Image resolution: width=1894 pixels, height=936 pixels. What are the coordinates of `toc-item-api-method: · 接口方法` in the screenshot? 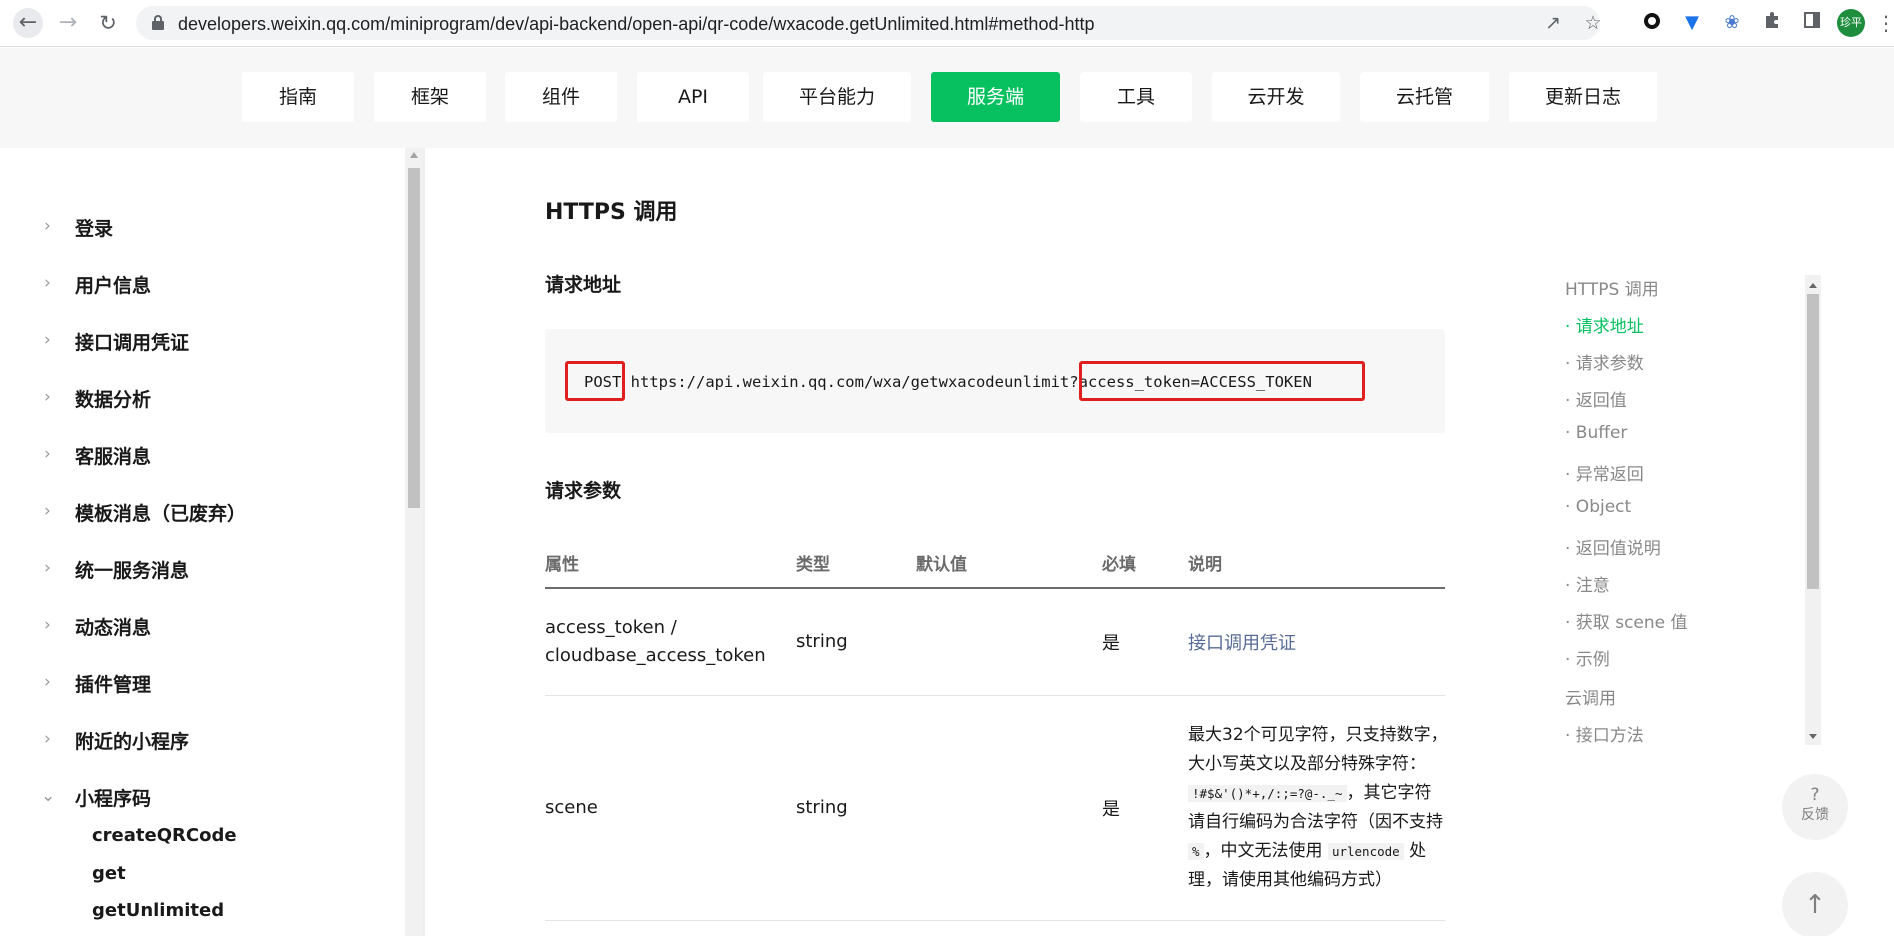 It's located at (1604, 733).